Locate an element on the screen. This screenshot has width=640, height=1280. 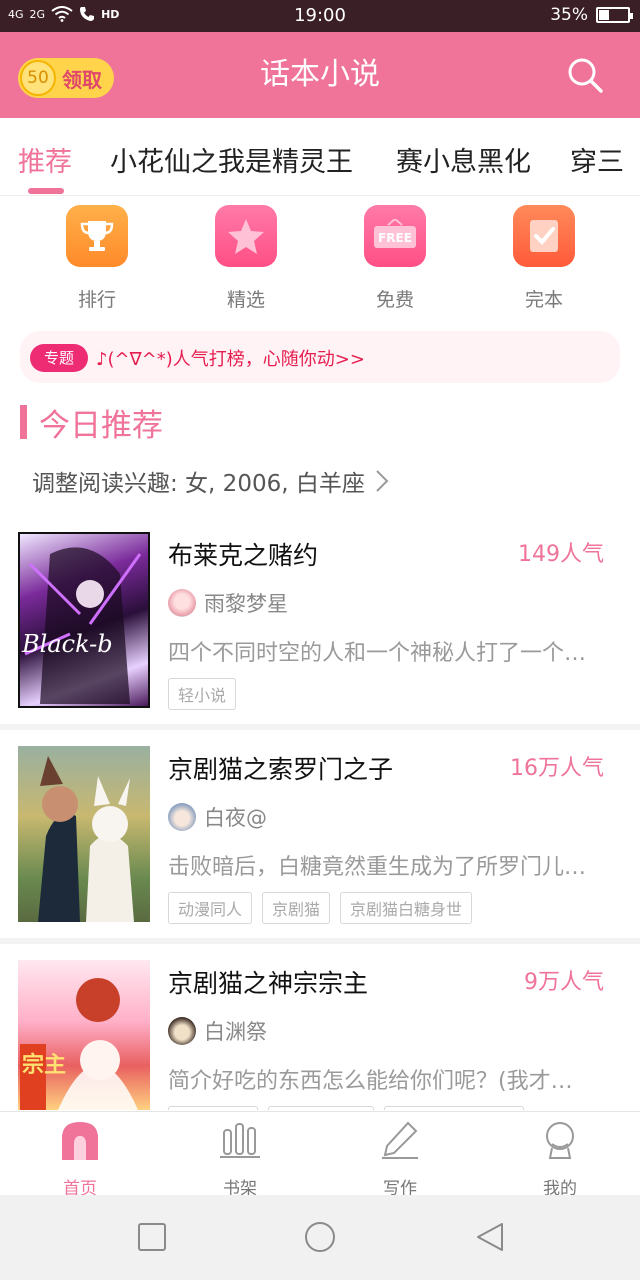
adjust-interest-link: 调整阅读兴趣: 女, 2006, 白羊座 is located at coordinates (210, 481).